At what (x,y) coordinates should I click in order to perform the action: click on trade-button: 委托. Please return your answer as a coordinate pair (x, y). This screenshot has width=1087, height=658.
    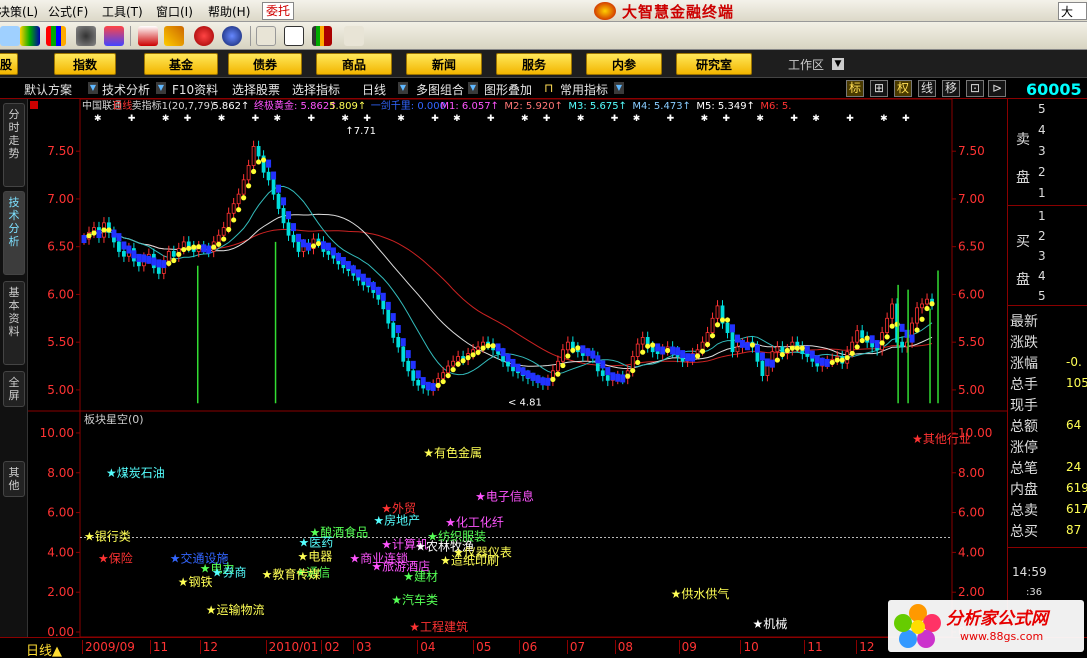
    Looking at the image, I should click on (278, 11).